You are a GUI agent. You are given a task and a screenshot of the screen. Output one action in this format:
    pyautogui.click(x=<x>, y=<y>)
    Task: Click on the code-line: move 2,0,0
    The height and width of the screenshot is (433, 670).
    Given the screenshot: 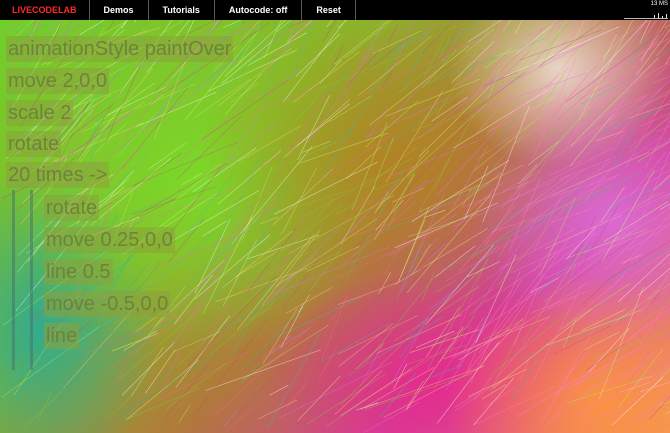 What is the action you would take?
    pyautogui.click(x=57, y=81)
    